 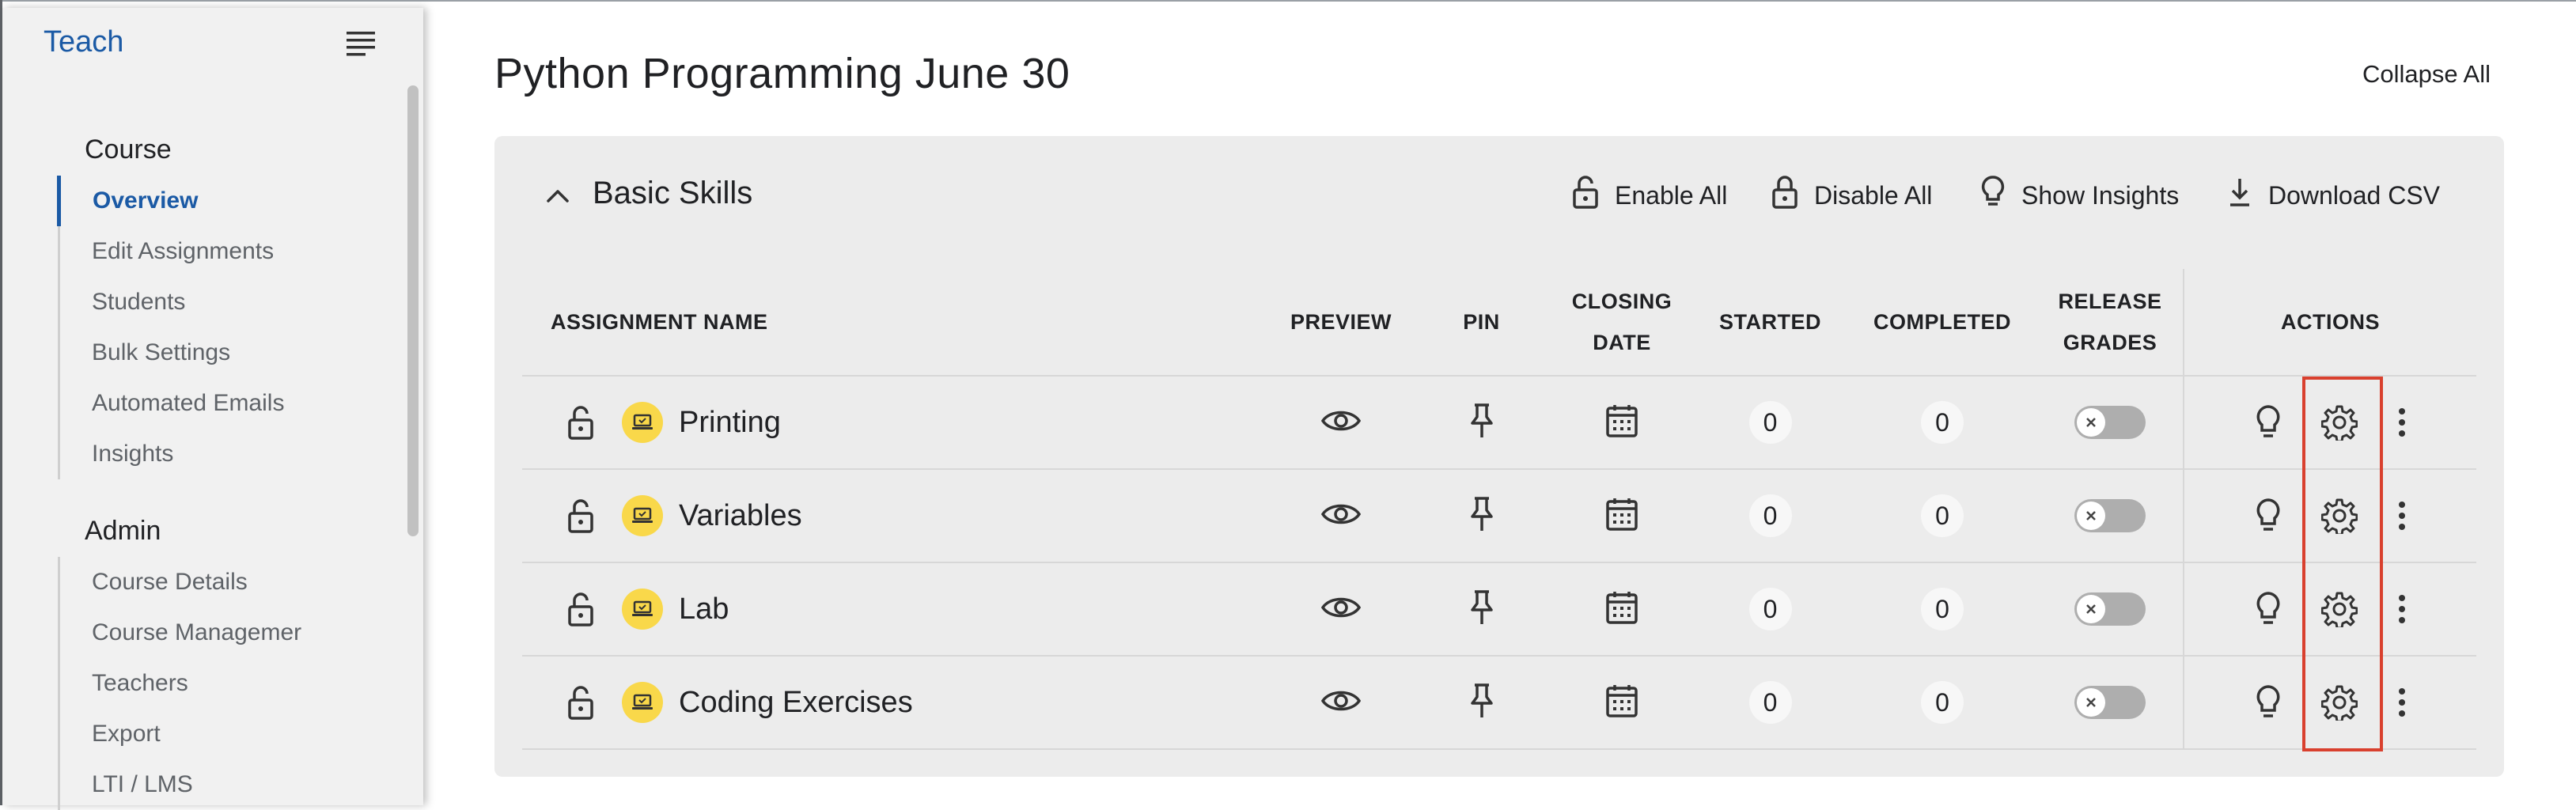 I want to click on brand-title: Teach, so click(x=83, y=42).